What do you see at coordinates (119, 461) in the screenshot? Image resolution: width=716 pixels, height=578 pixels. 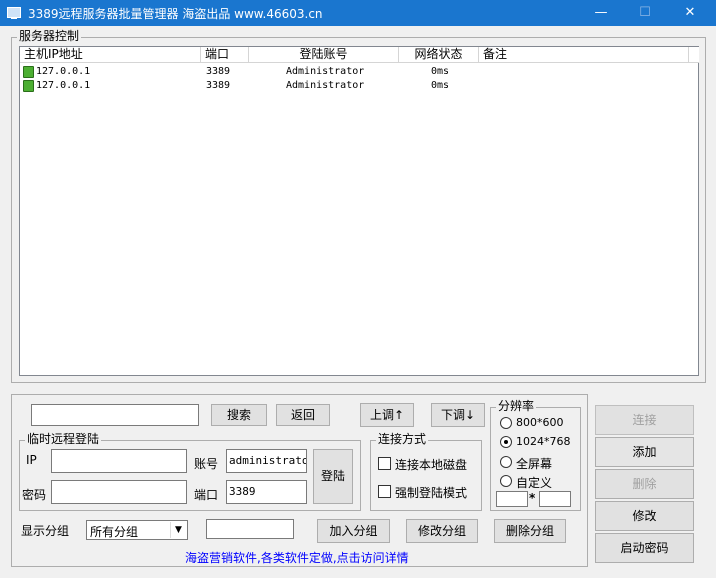 I see `ip-field` at bounding box center [119, 461].